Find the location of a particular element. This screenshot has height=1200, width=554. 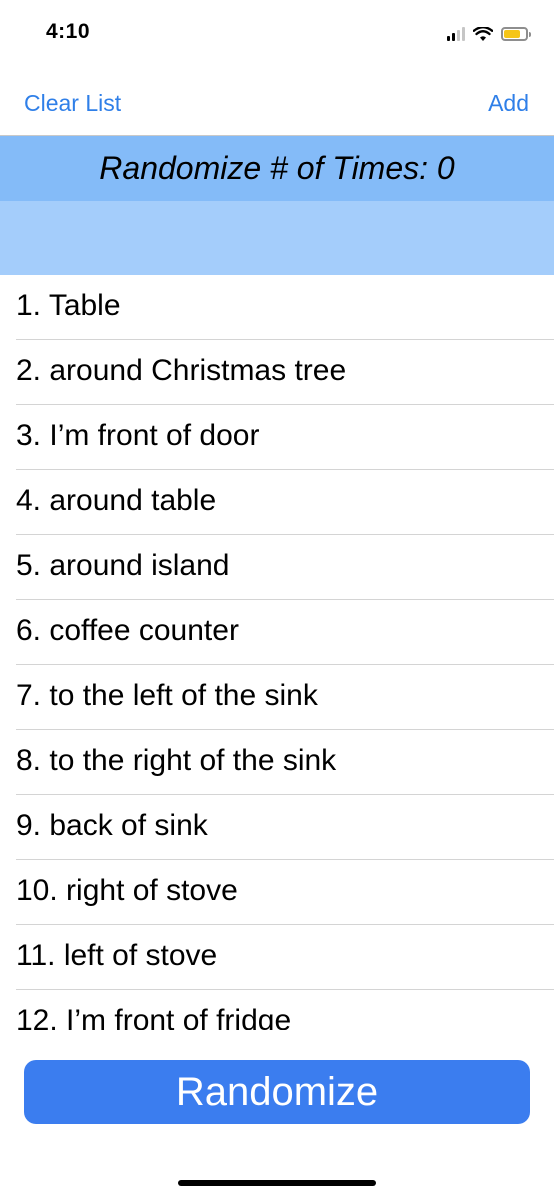

navigation-bar: Clear List Add is located at coordinates (277, 103).